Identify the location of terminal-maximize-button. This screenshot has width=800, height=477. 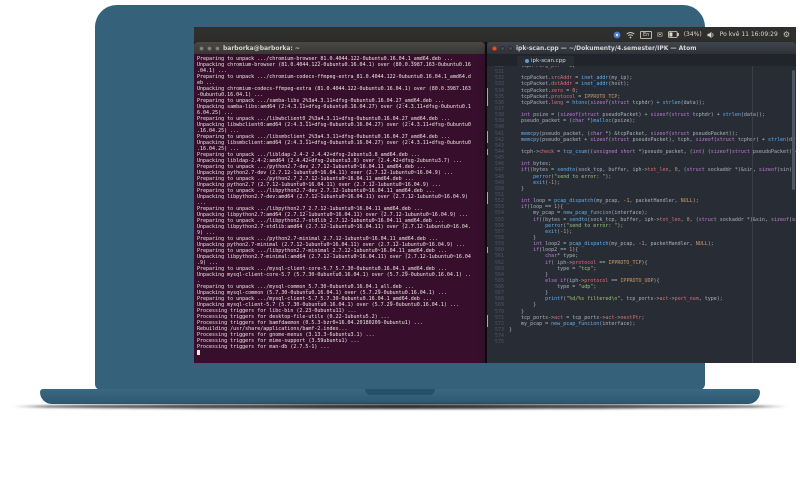
(217, 48).